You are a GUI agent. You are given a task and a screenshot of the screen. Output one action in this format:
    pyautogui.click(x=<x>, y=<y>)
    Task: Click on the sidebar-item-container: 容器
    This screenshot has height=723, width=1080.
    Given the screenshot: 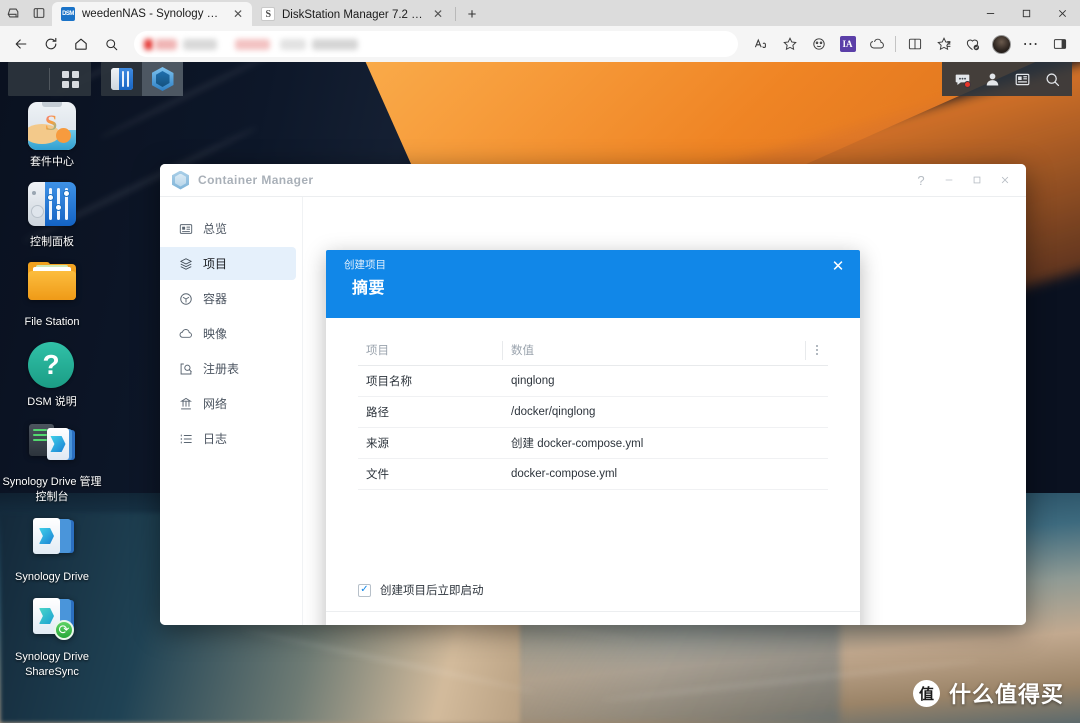 What is the action you would take?
    pyautogui.click(x=228, y=298)
    